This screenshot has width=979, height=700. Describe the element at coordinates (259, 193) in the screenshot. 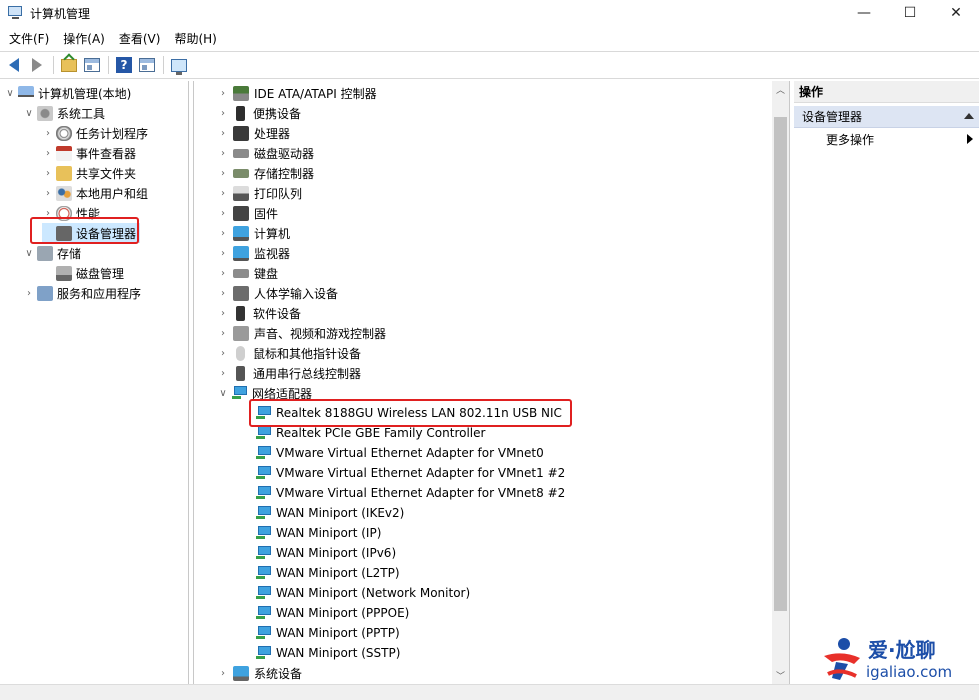

I see `device-category: › 打印队列` at that location.